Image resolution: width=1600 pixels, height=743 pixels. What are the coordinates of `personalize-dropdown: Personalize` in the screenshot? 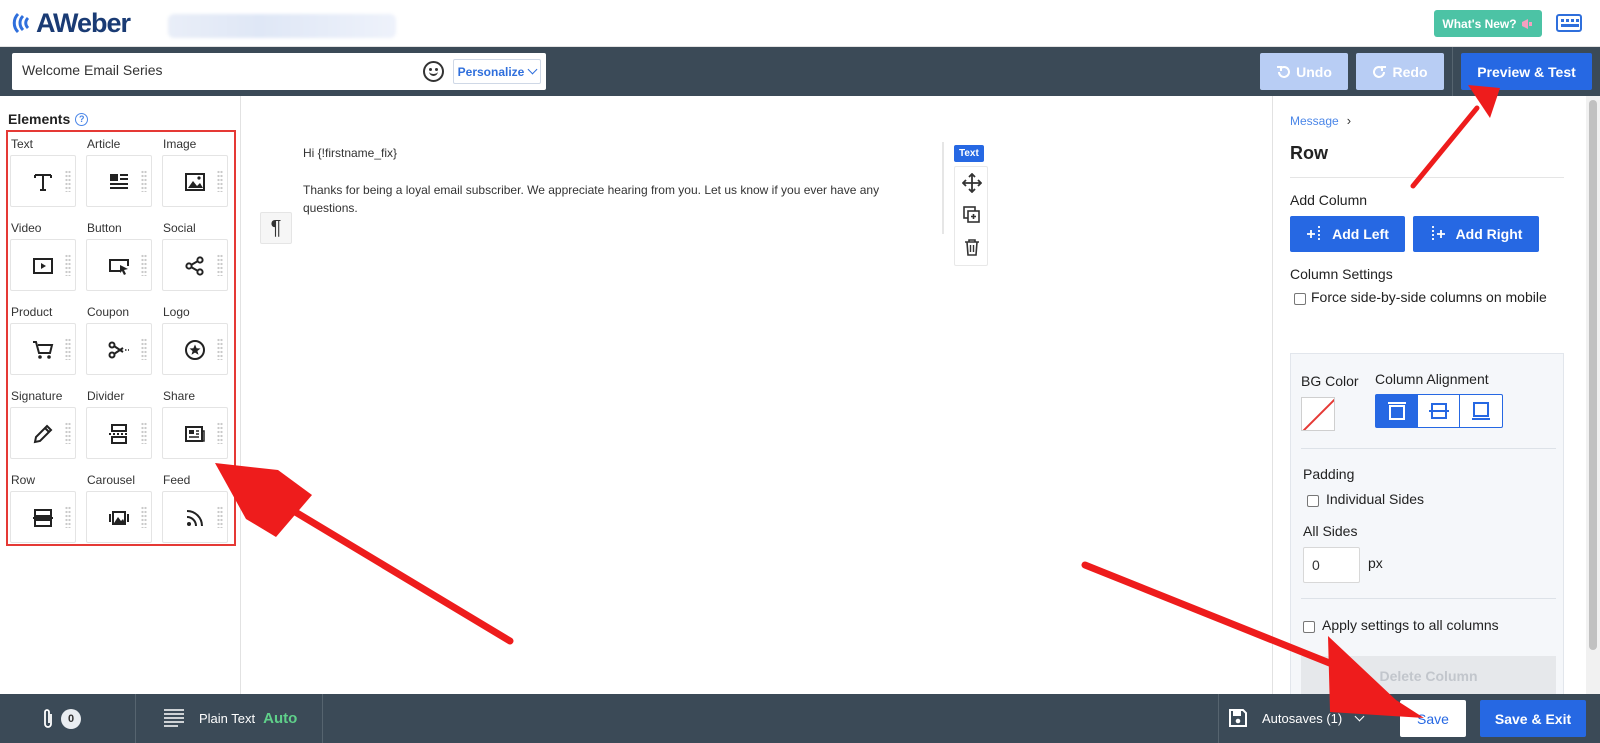 It's located at (497, 71).